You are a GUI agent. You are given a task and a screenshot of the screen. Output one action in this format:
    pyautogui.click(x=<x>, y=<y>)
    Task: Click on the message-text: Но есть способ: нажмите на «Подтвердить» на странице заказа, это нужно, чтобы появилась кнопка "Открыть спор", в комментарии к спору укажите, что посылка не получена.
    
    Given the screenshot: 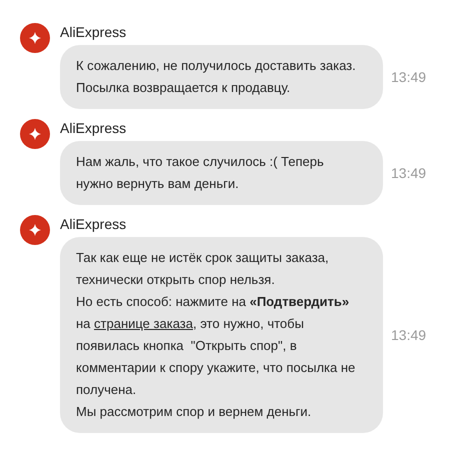 What is the action you would take?
    pyautogui.click(x=216, y=346)
    